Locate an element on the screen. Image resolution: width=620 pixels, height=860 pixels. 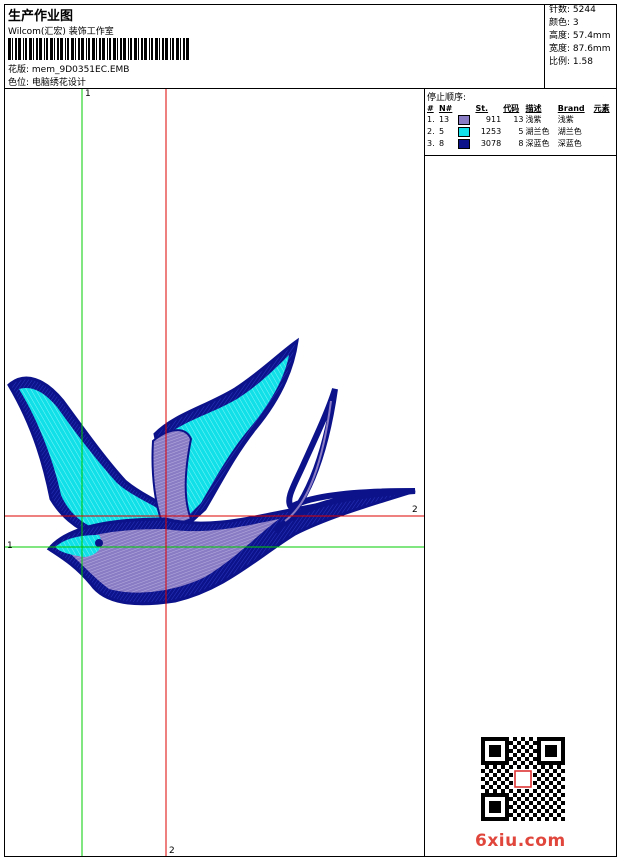
brand-name: 湖兰色 is located at coordinates (569, 131).